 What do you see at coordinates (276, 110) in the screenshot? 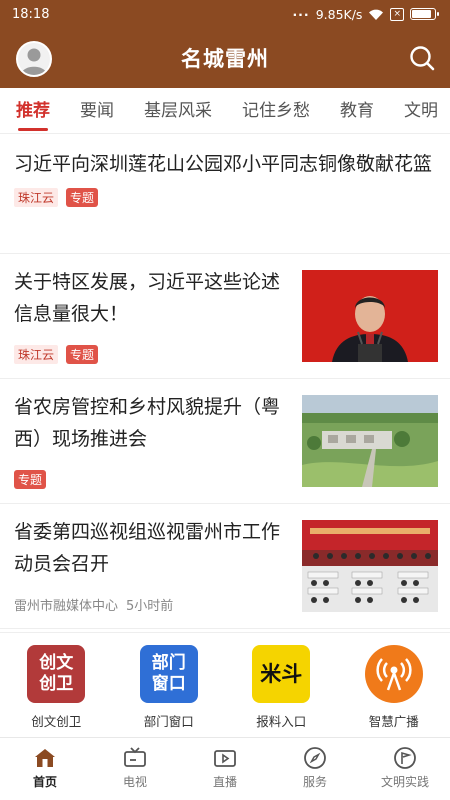
I see `tab-nostalgia: 记住乡愁` at bounding box center [276, 110].